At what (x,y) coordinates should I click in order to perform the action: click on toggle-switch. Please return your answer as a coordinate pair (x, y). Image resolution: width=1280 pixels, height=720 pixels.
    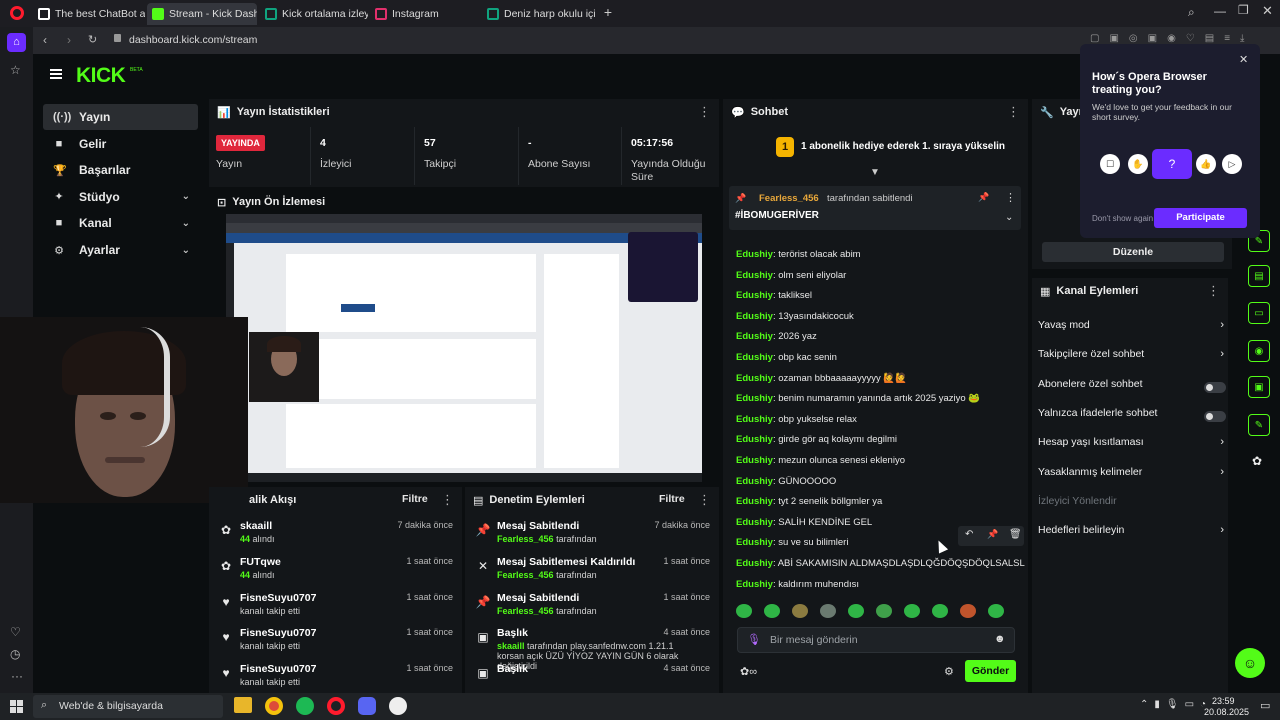
    Looking at the image, I should click on (1215, 416).